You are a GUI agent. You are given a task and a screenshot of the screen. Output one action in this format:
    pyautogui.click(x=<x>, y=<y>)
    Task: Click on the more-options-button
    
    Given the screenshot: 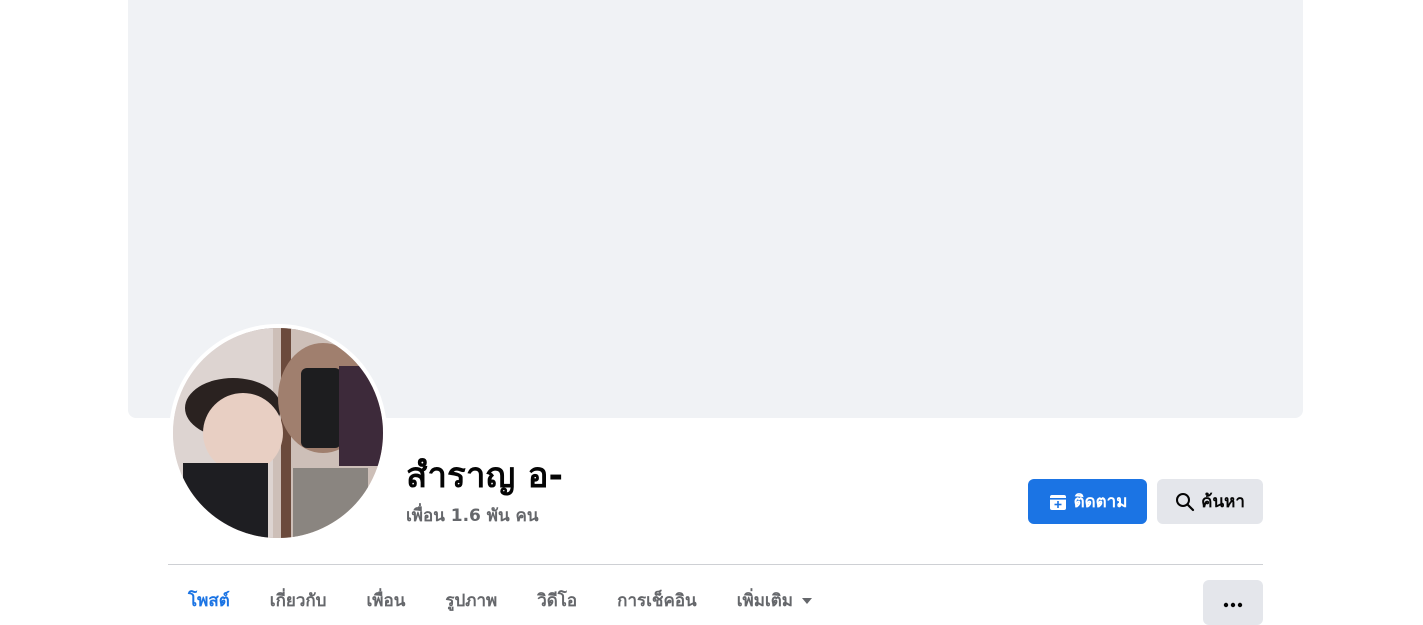 What is the action you would take?
    pyautogui.click(x=1233, y=602)
    